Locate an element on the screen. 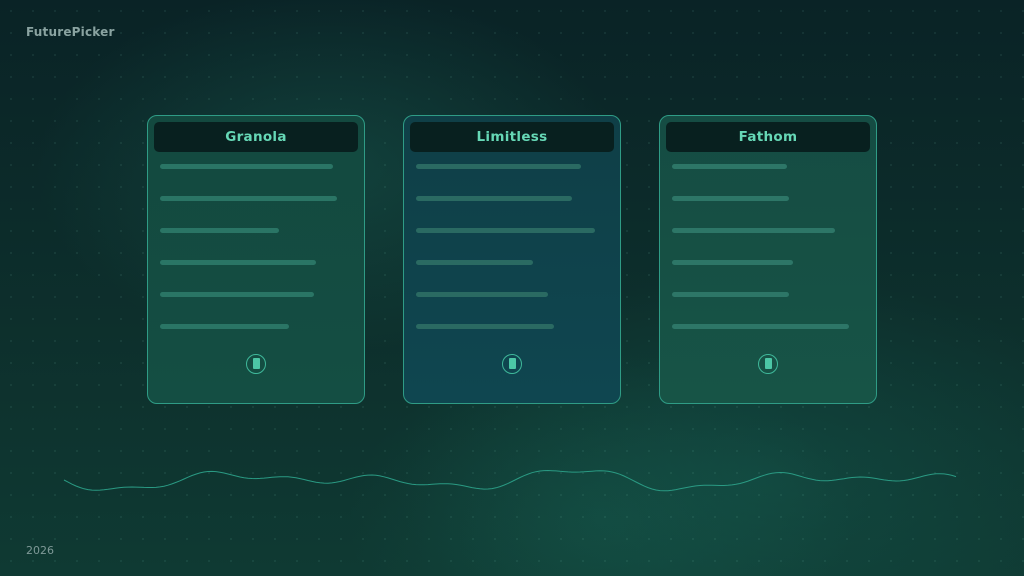 The image size is (1024, 576). wave-line is located at coordinates (510, 480).